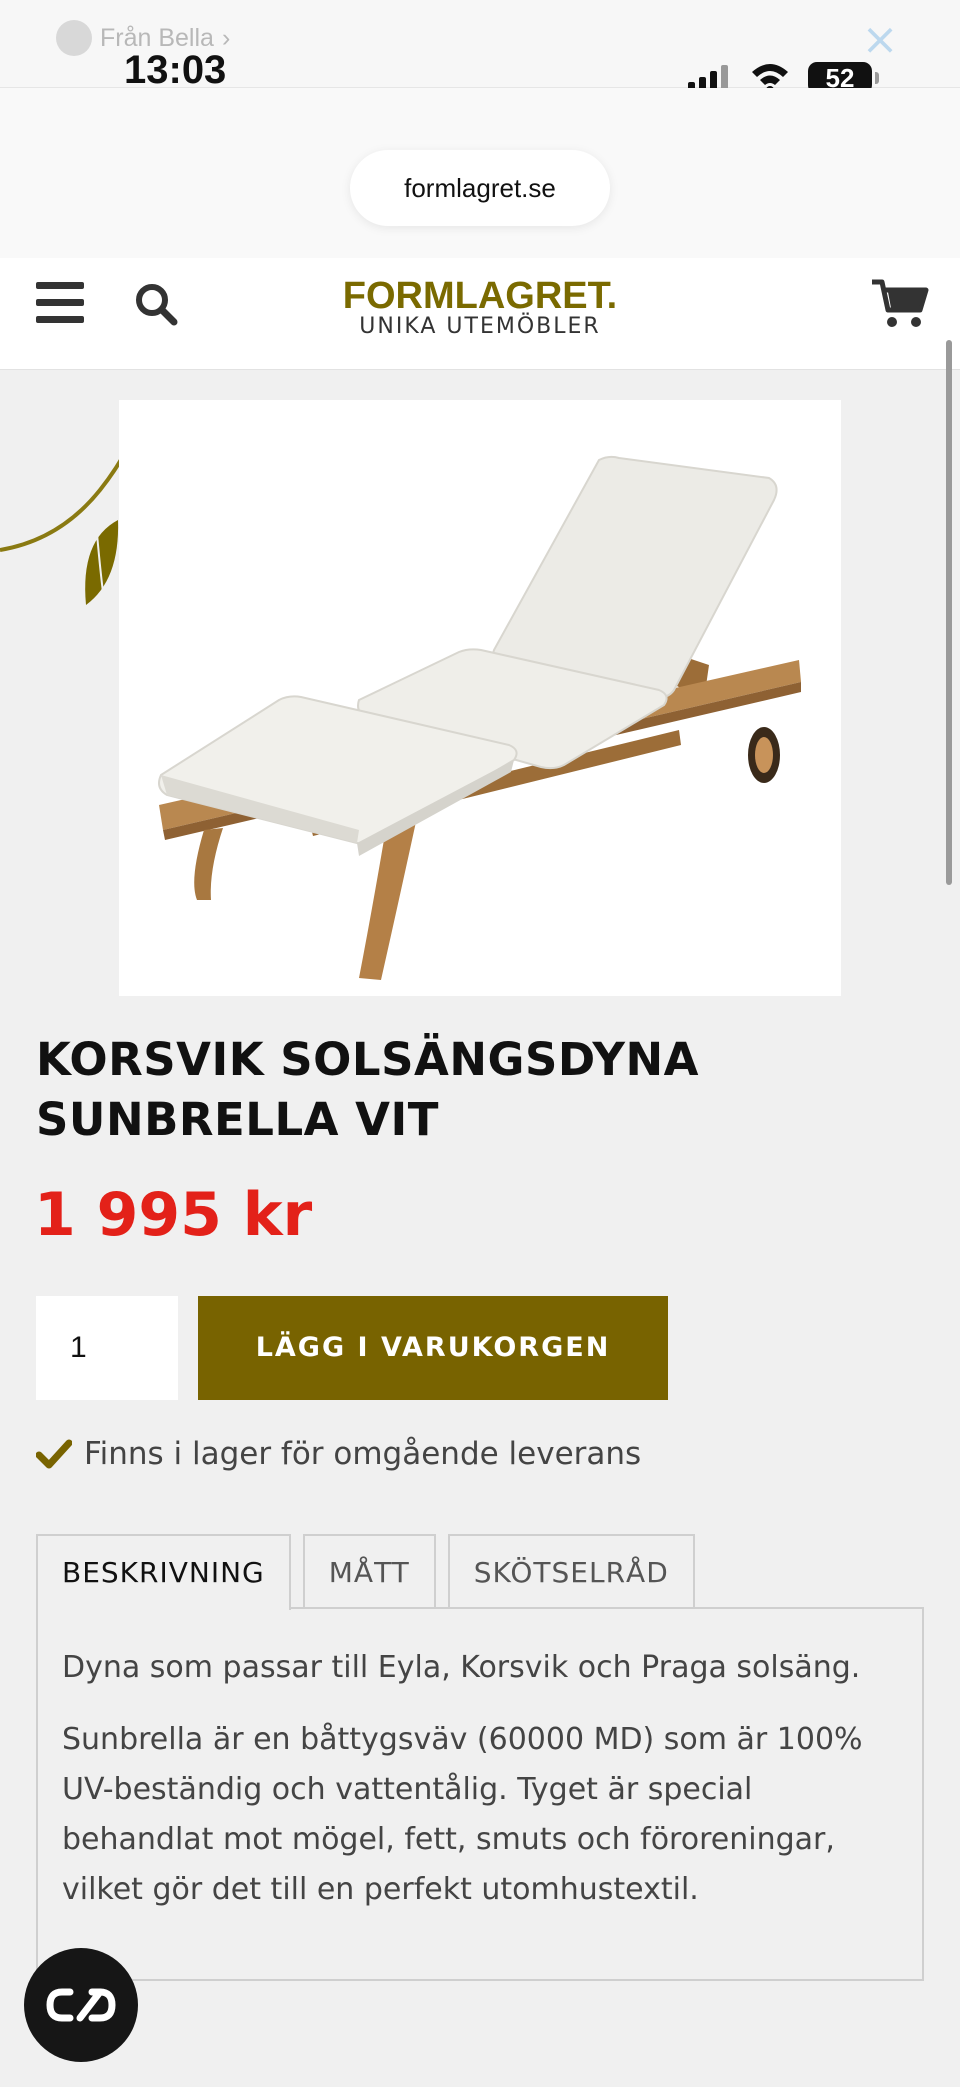 The width and height of the screenshot is (960, 2087). I want to click on stock-status: Finns i lager för omgående leverans, so click(338, 1454).